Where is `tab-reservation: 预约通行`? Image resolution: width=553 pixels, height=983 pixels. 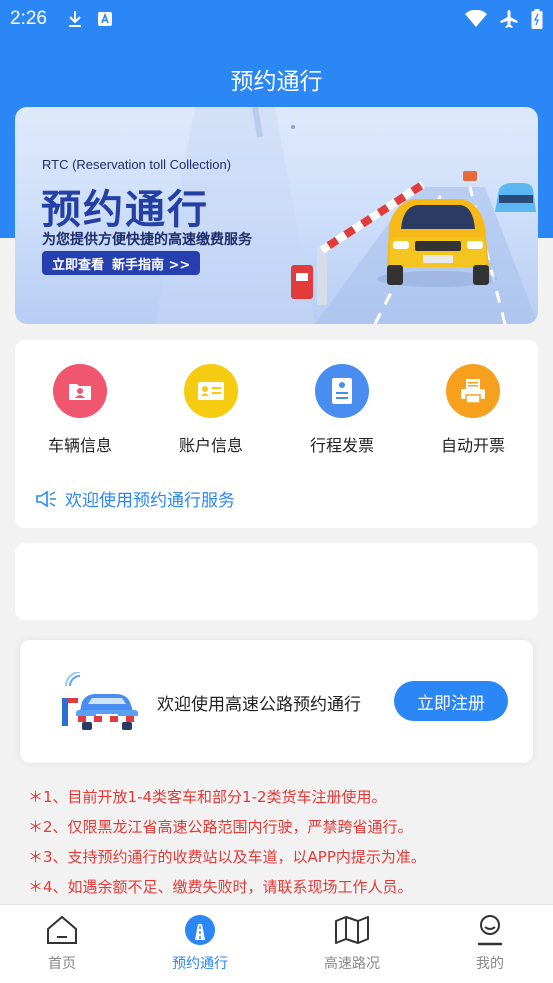 tab-reservation: 预约通行 is located at coordinates (200, 943).